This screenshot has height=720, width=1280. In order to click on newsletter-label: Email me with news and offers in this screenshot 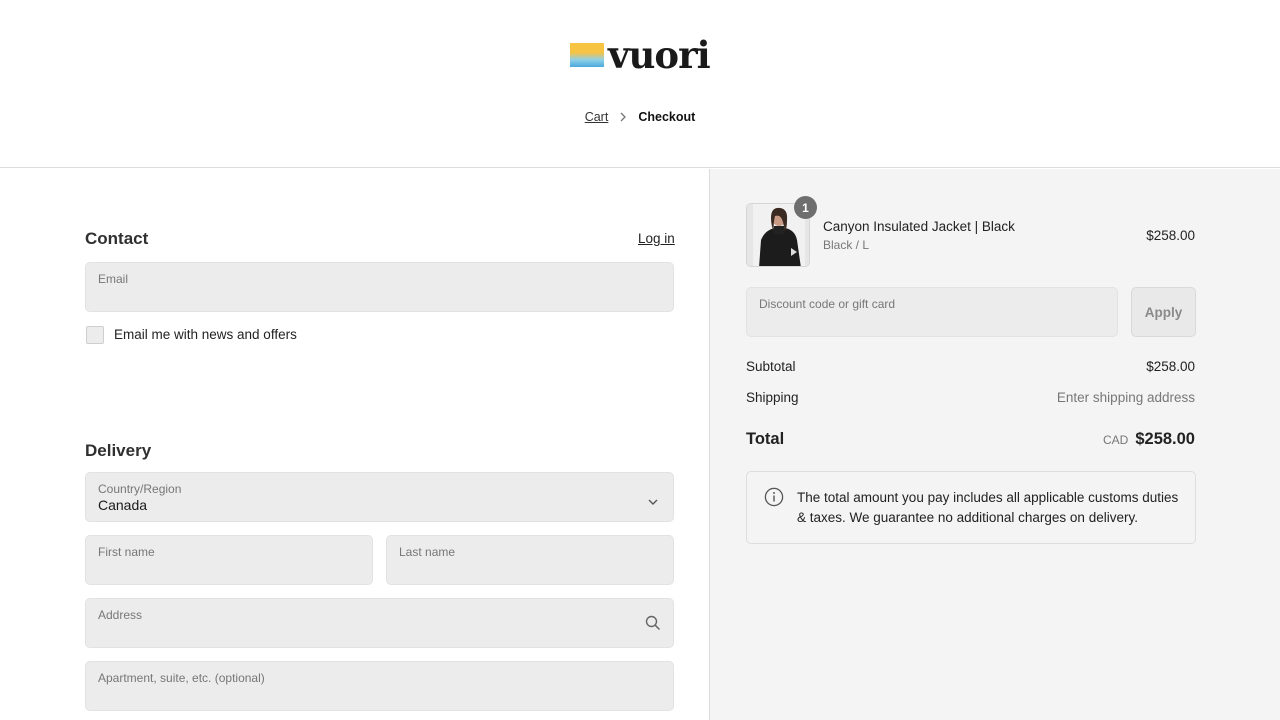, I will do `click(205, 334)`.